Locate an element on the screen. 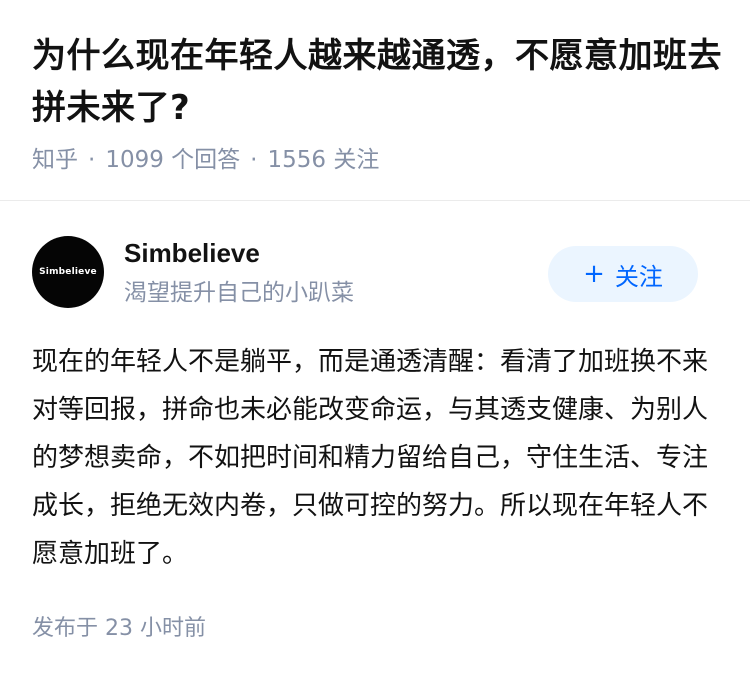  author-bio: 渴望提升自己的小趴菜 is located at coordinates (239, 293).